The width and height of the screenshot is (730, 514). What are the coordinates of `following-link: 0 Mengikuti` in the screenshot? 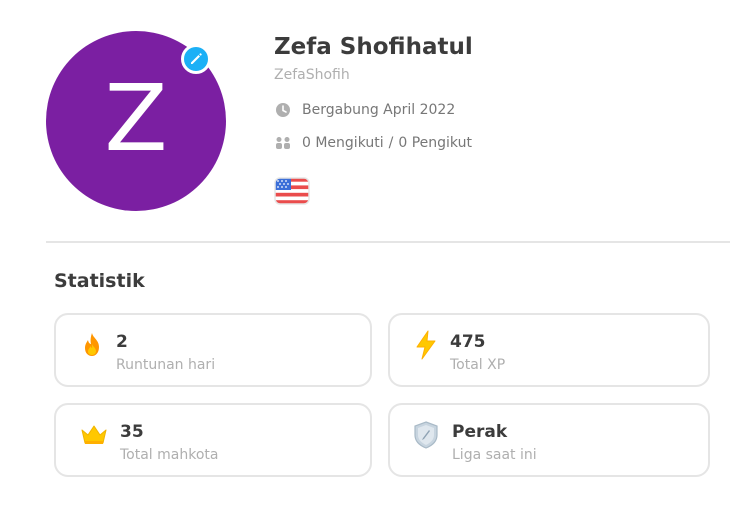 It's located at (343, 143).